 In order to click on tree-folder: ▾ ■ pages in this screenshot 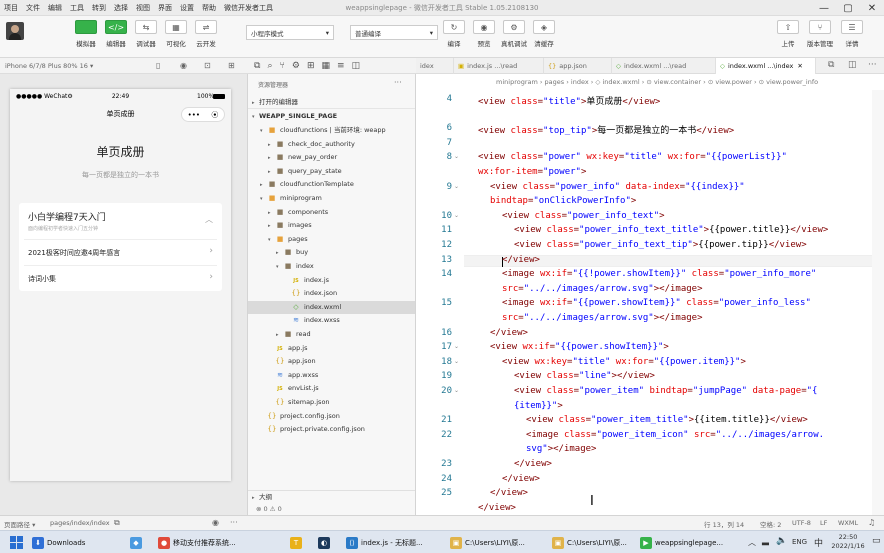, I will do `click(331, 239)`.